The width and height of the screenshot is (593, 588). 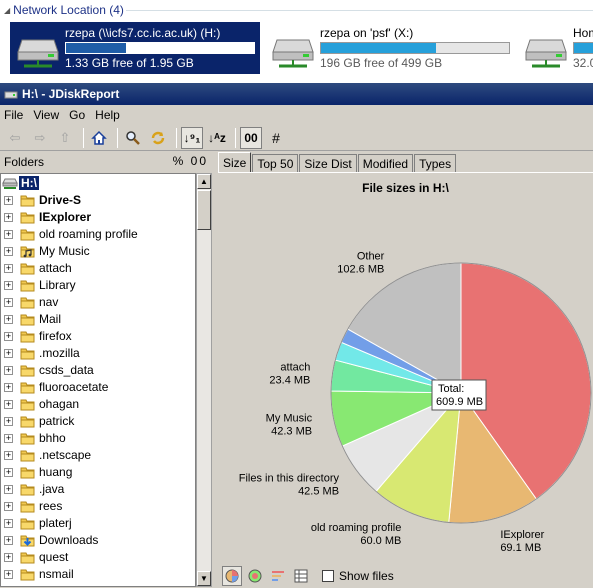 What do you see at coordinates (98, 421) in the screenshot?
I see `tree-item: + patrick` at bounding box center [98, 421].